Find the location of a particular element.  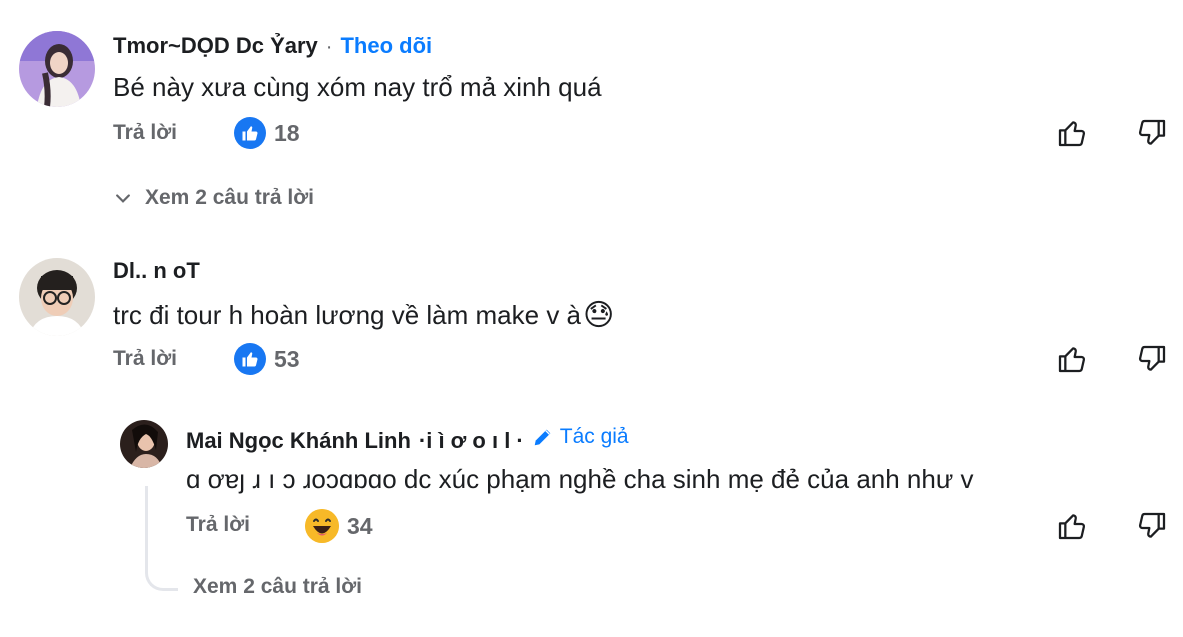

haha-icon is located at coordinates (322, 526).